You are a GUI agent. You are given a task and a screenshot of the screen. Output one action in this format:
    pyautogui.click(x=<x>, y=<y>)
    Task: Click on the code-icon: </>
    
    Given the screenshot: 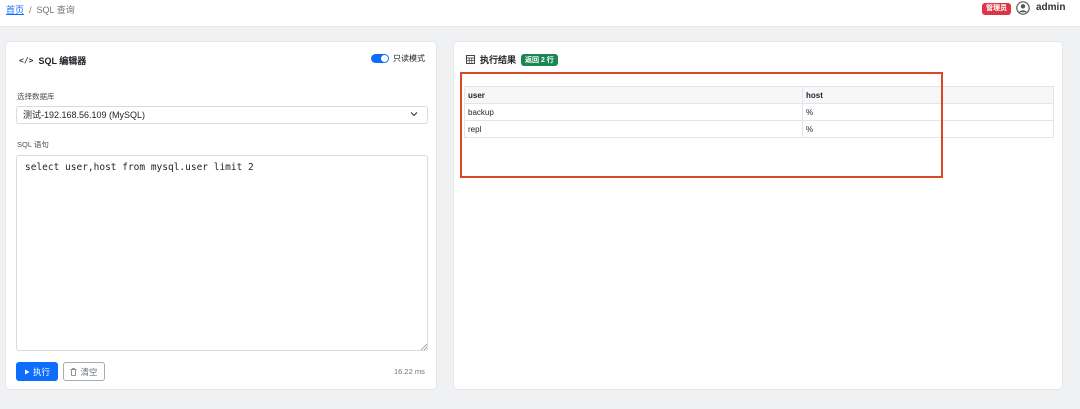 What is the action you would take?
    pyautogui.click(x=26, y=60)
    